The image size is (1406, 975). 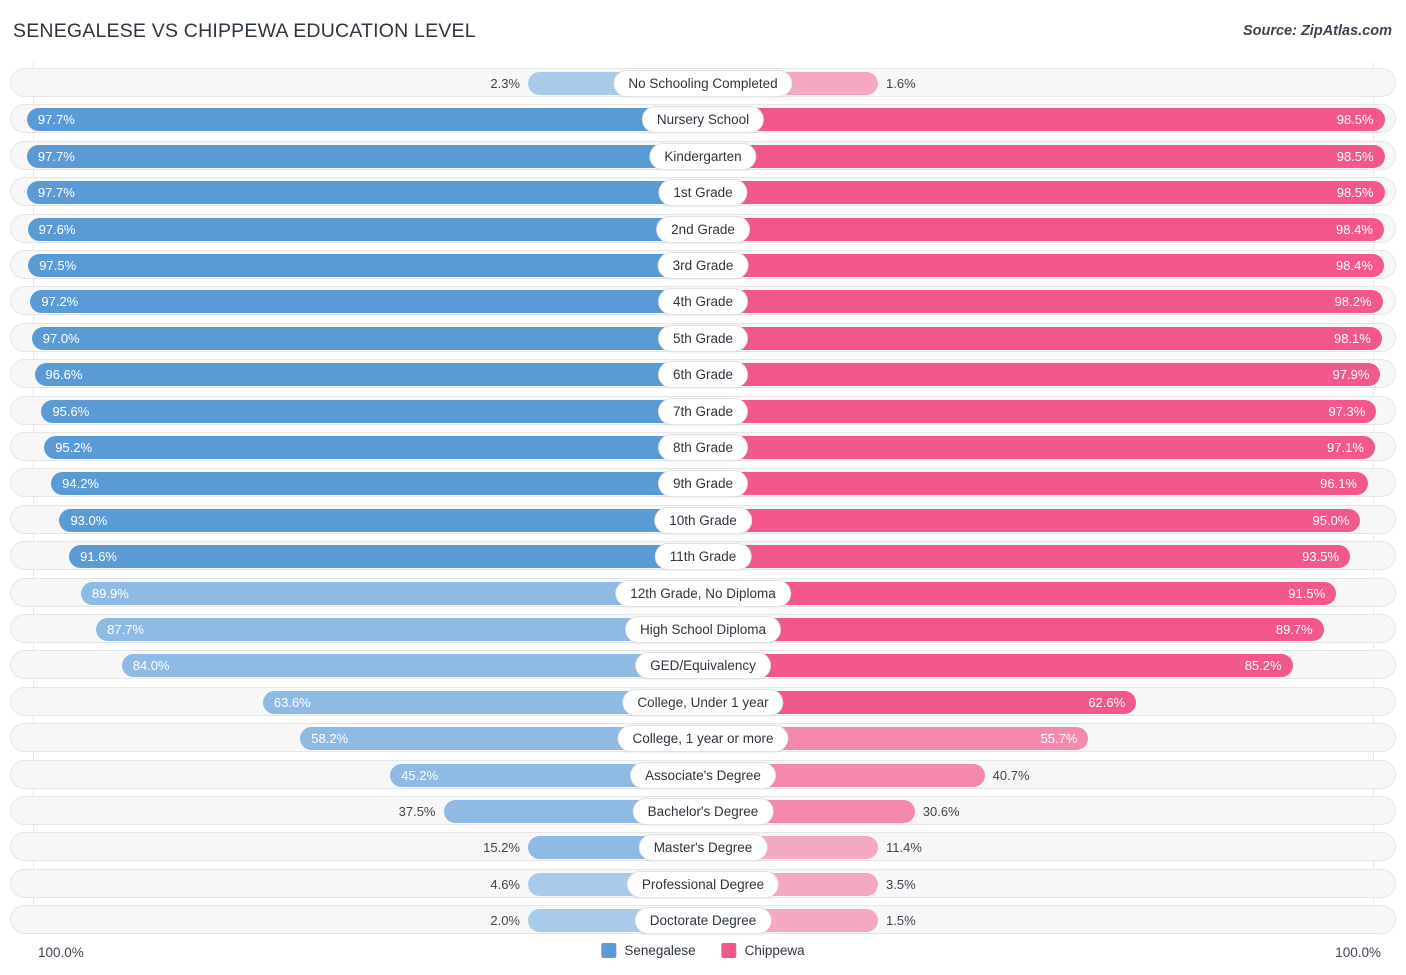 What do you see at coordinates (998, 666) in the screenshot?
I see `bar-chippewa: 85.2%` at bounding box center [998, 666].